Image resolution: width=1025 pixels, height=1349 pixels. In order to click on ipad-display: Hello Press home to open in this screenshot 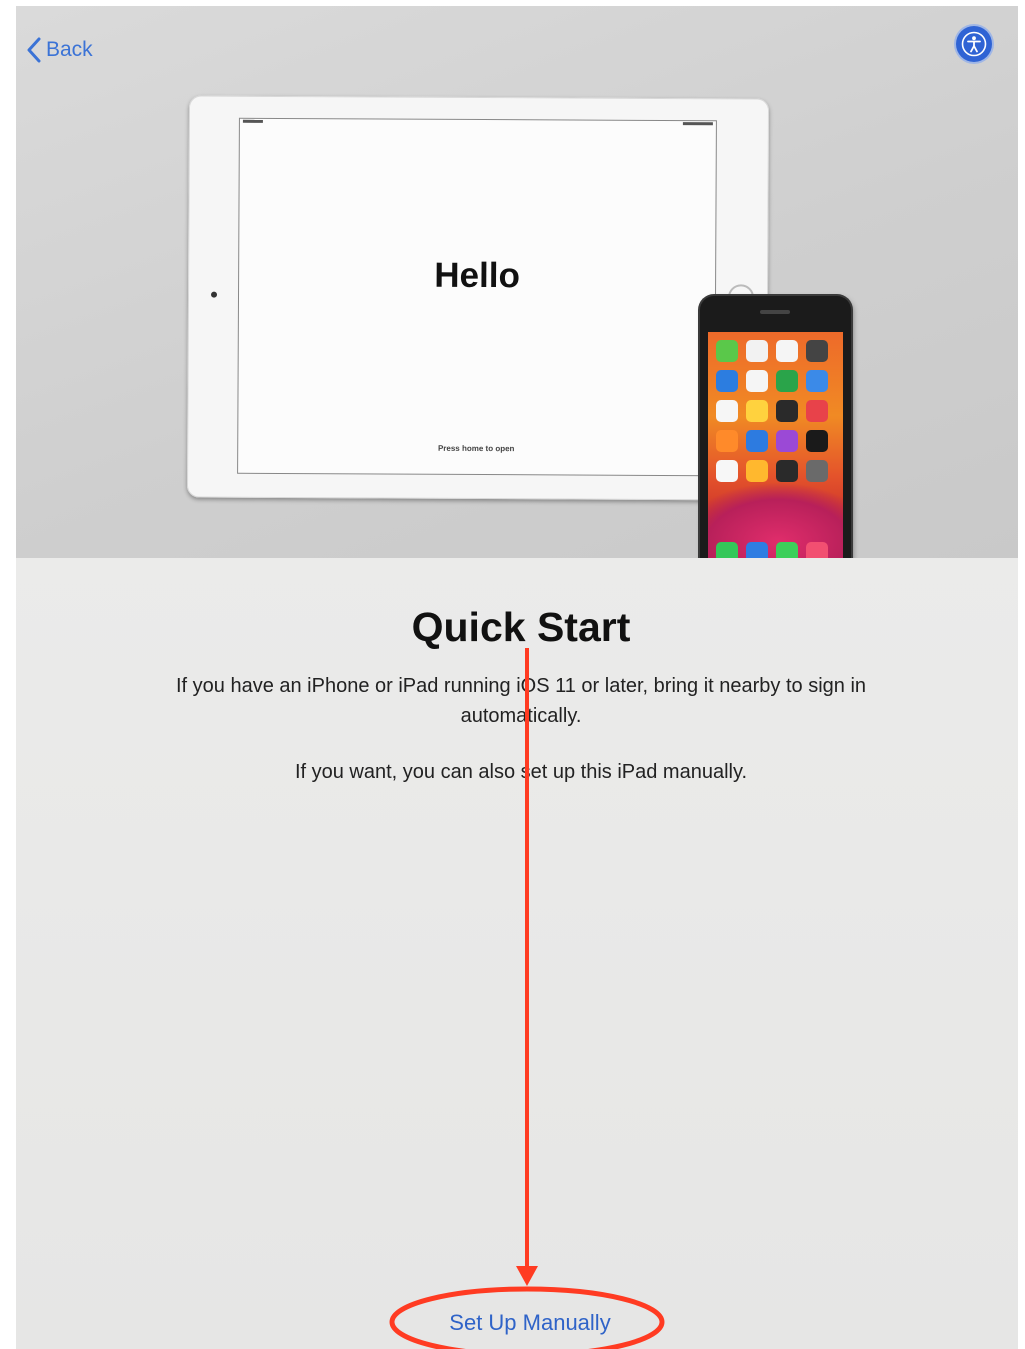, I will do `click(477, 297)`.